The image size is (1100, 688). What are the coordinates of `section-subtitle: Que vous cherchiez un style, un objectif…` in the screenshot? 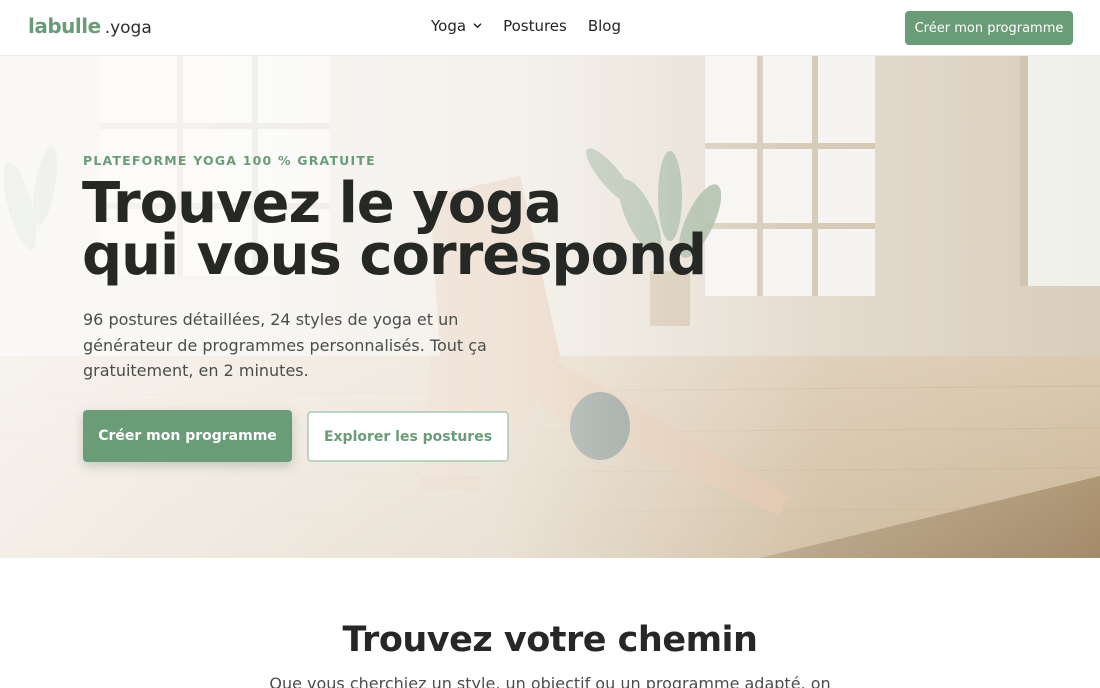 It's located at (550, 681).